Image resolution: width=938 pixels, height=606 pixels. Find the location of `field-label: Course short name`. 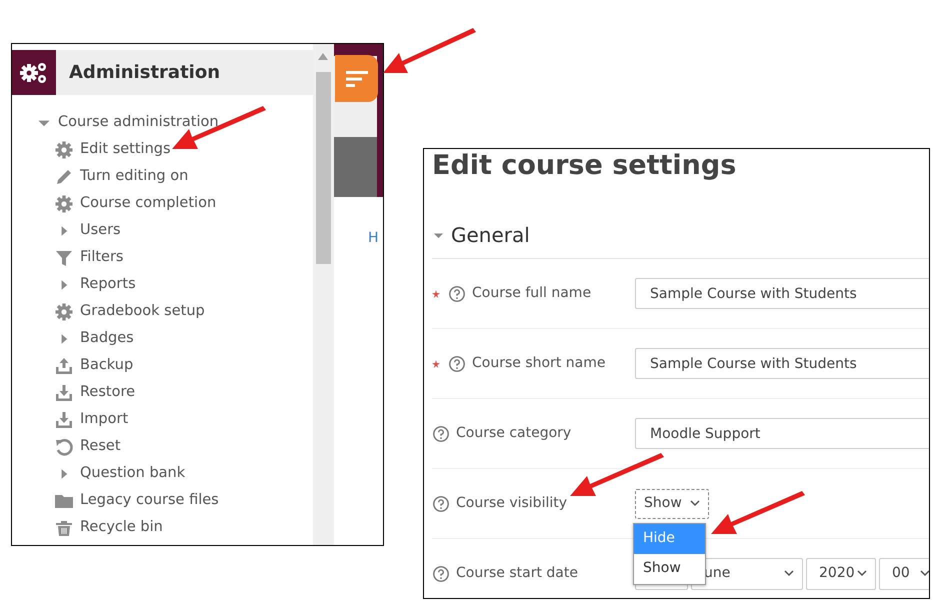

field-label: Course short name is located at coordinates (539, 364).